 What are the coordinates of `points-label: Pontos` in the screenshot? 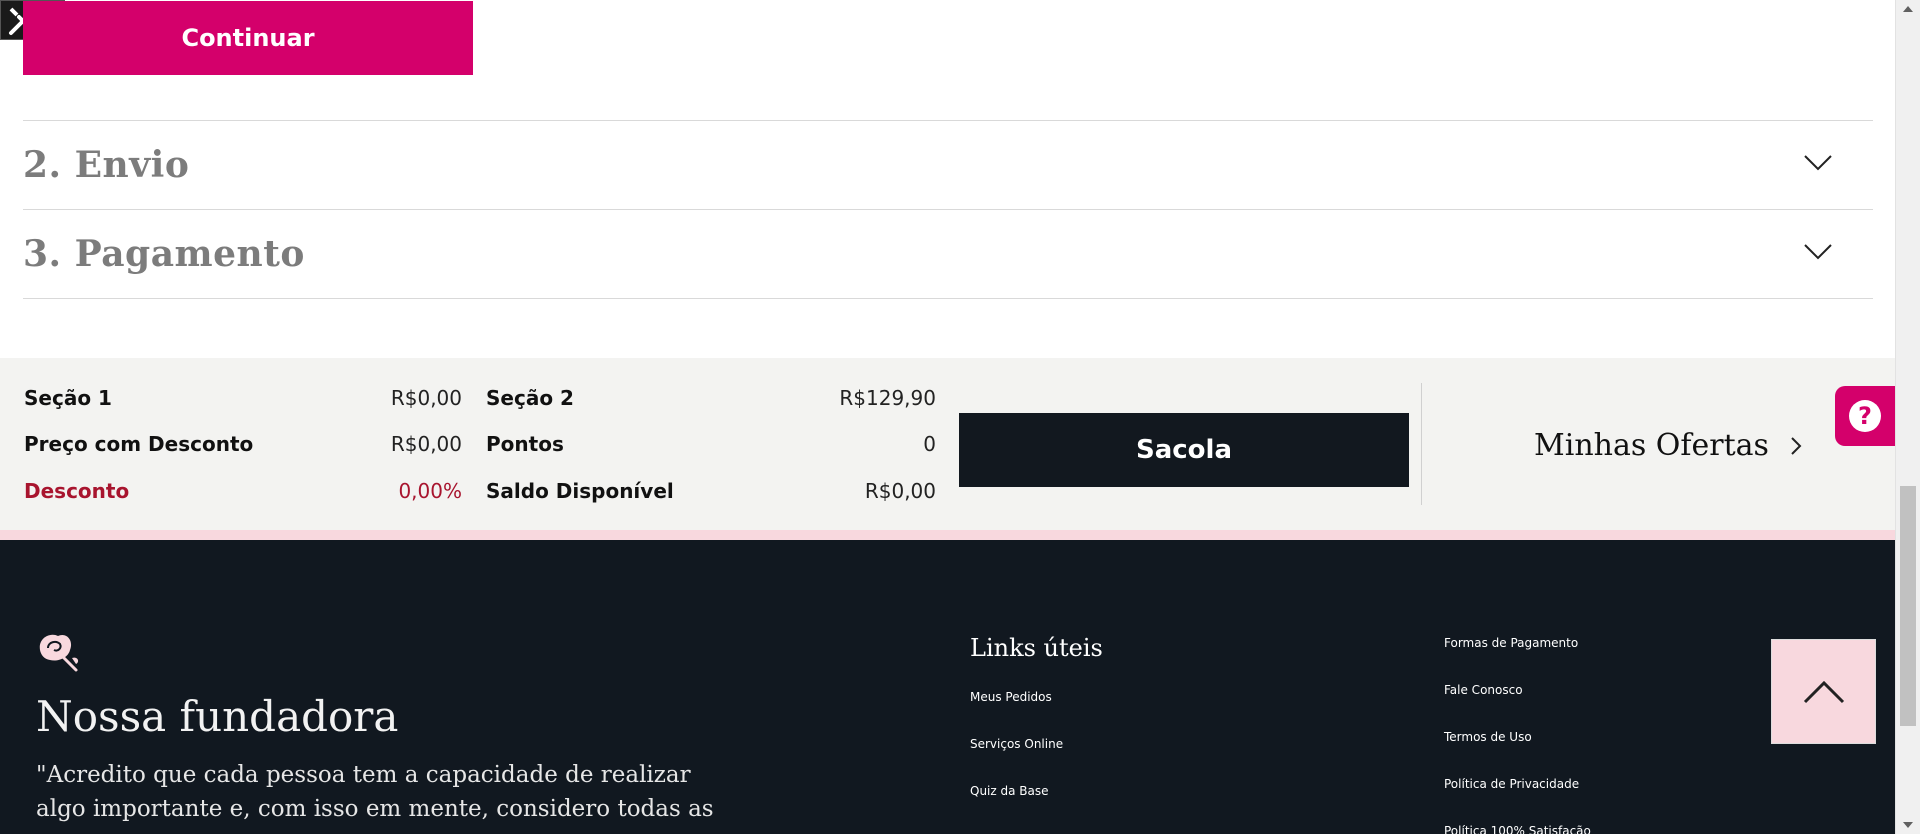 It's located at (525, 444).